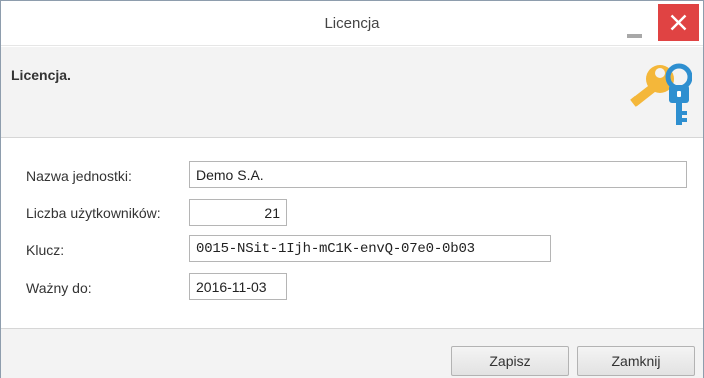 Image resolution: width=704 pixels, height=378 pixels. I want to click on license-key-field, so click(370, 248).